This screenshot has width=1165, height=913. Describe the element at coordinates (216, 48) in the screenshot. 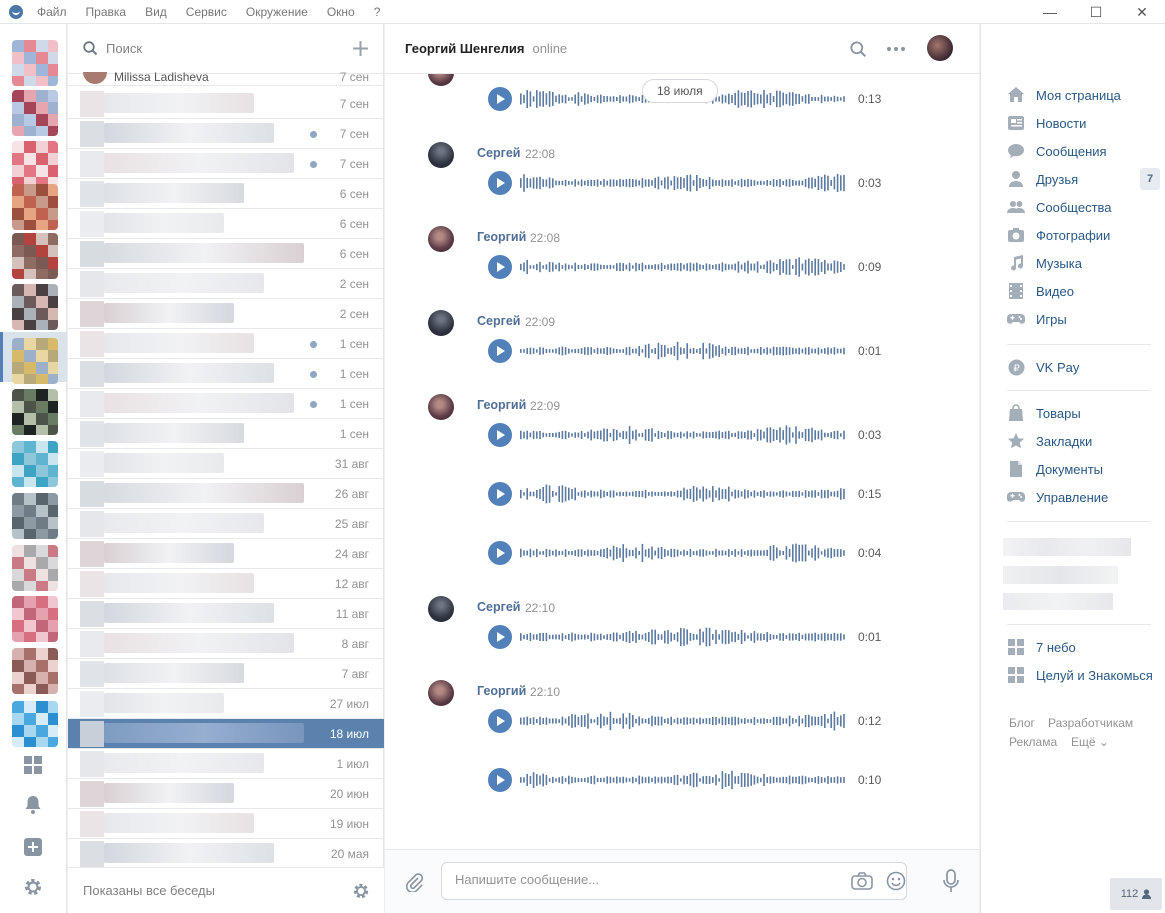

I see `dialog-search-input` at that location.